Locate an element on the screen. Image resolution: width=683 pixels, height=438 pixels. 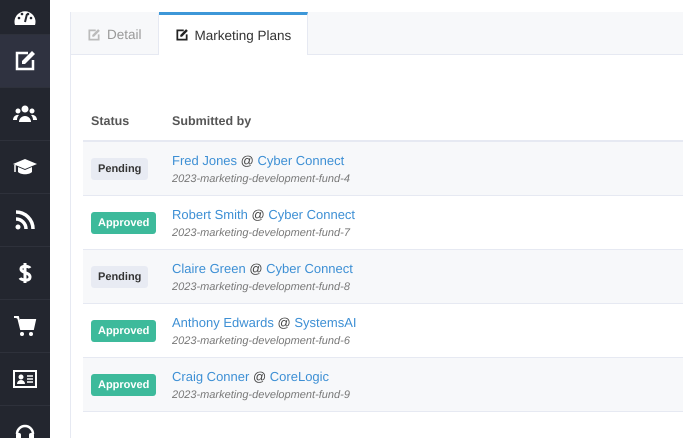
person-link: Fred Jones is located at coordinates (205, 160).